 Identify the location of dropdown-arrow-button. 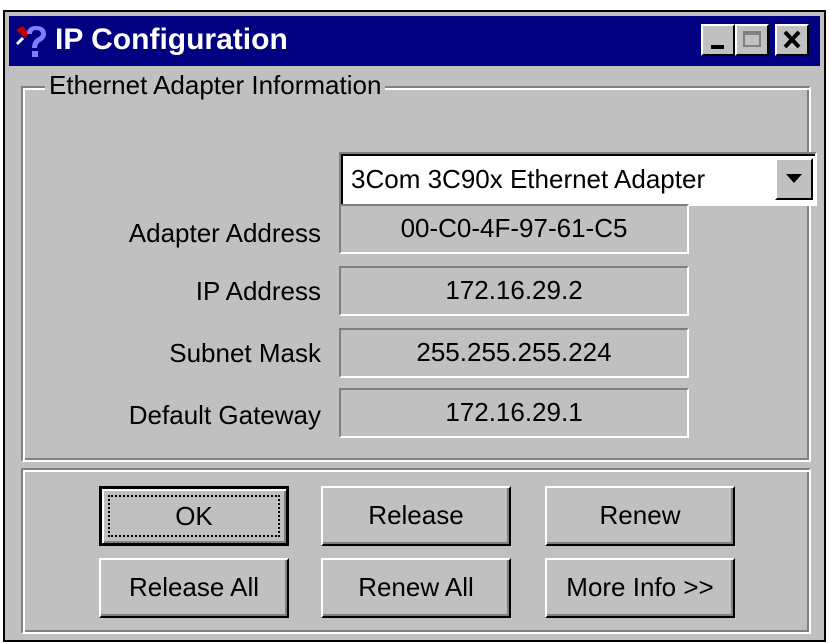
(794, 179).